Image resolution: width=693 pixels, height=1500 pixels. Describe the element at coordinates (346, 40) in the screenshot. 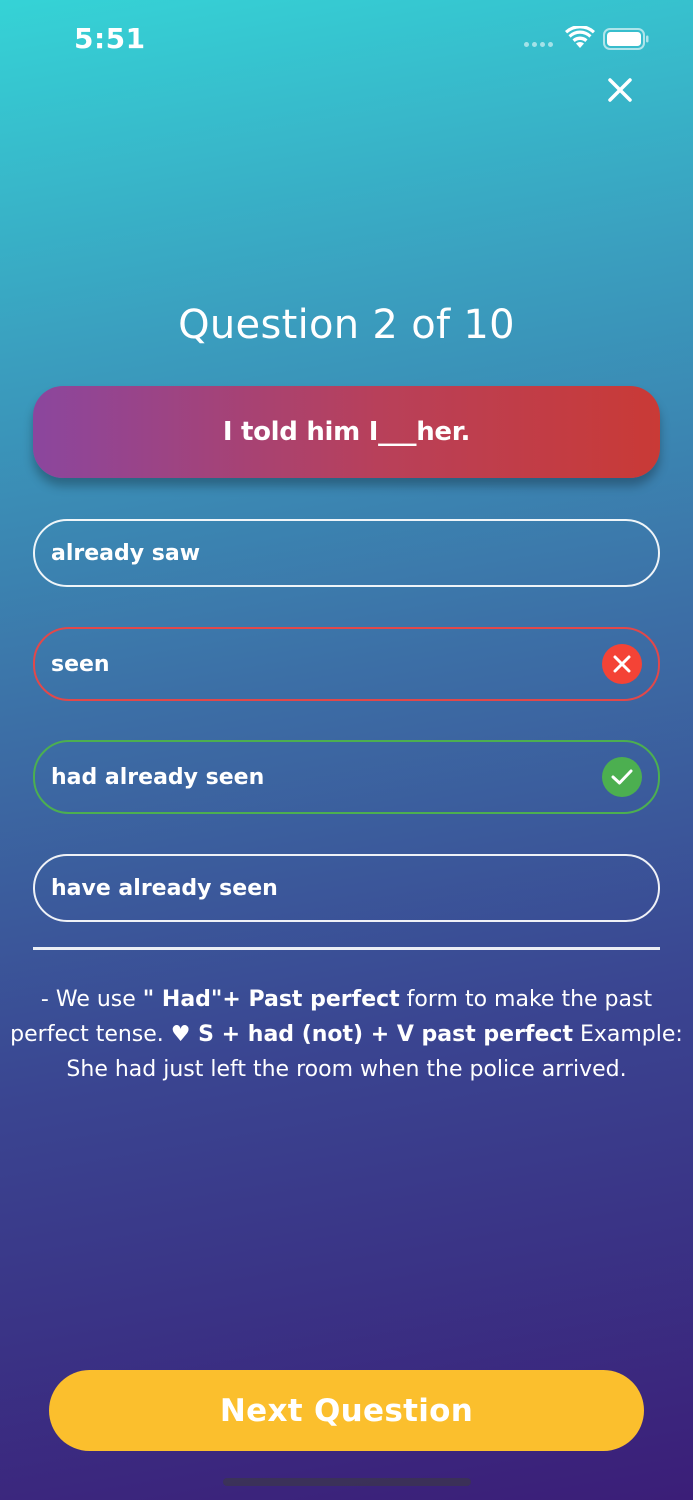

I see `status-bar: 5:51` at that location.